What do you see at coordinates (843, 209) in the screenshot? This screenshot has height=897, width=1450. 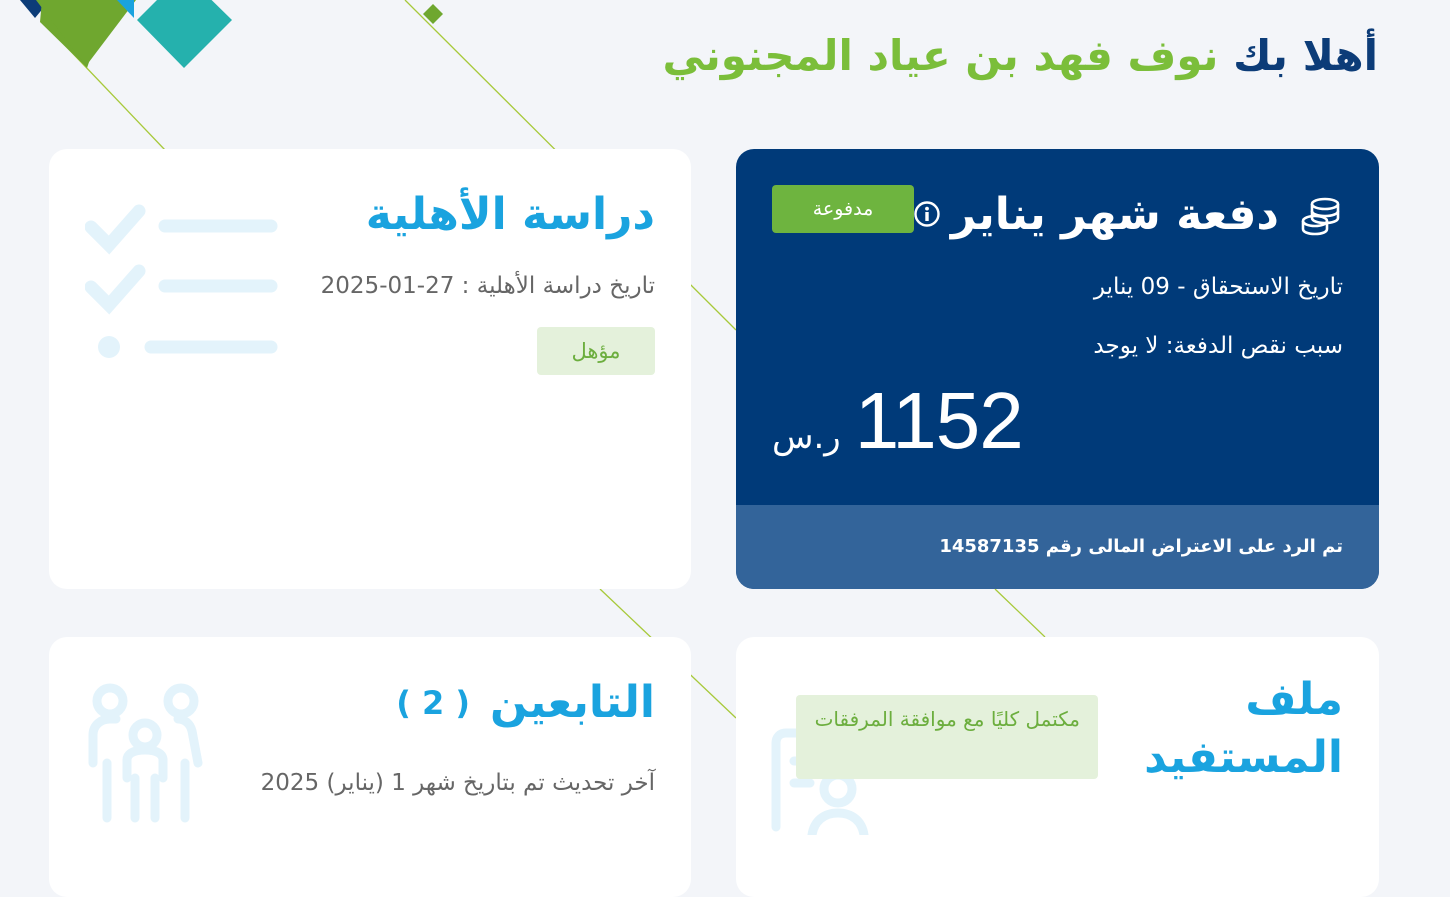 I see `paid-status-badge: مدفوعة` at bounding box center [843, 209].